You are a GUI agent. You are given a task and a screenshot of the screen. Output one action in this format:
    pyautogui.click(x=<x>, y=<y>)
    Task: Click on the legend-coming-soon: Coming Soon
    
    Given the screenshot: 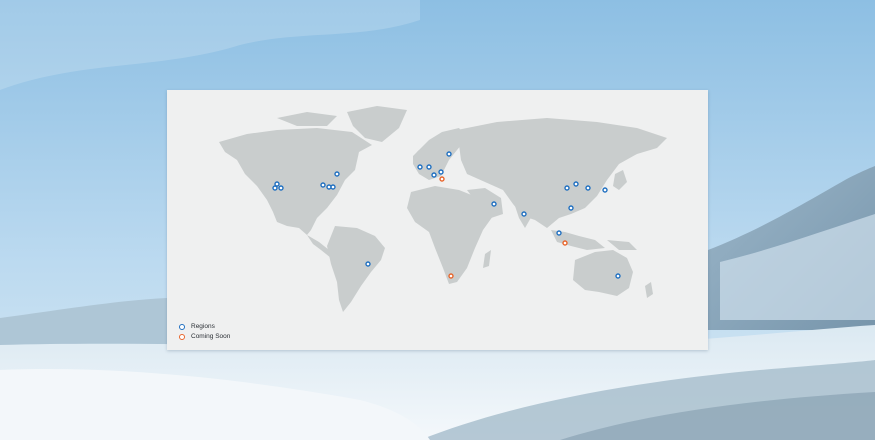 What is the action you would take?
    pyautogui.click(x=204, y=337)
    